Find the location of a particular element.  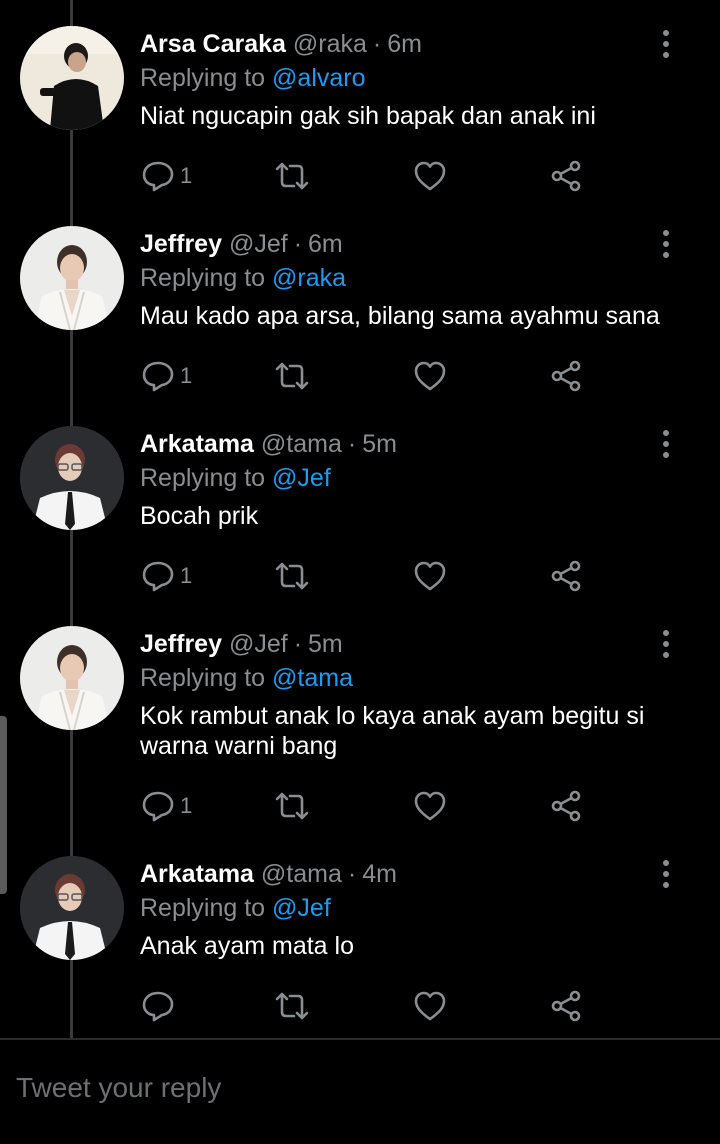

replying-to: Replying to @Jef is located at coordinates (410, 908).